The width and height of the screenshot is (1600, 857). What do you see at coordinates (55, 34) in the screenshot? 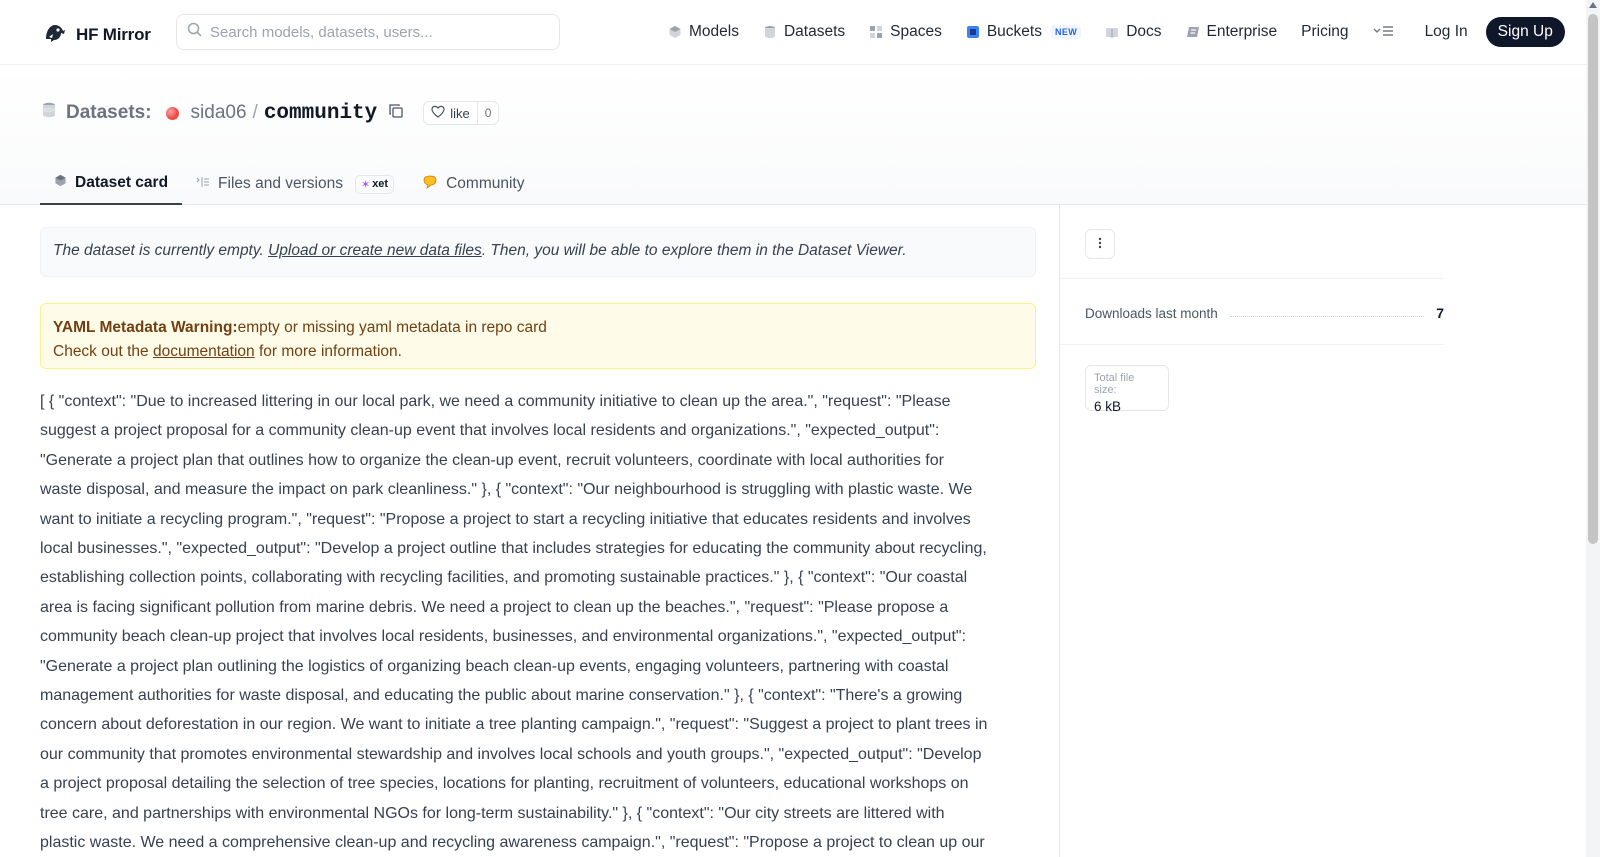
I see `hf-logo-icon` at bounding box center [55, 34].